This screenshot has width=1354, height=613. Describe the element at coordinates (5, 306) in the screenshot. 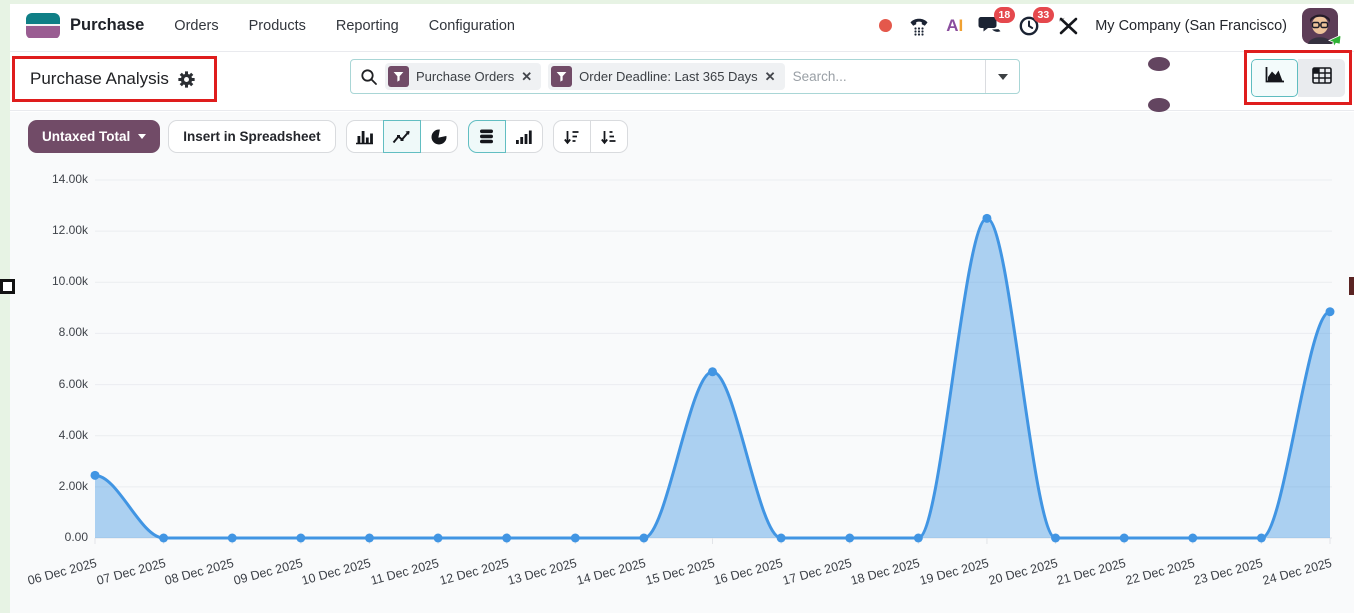

I see `edge-strip-left` at that location.